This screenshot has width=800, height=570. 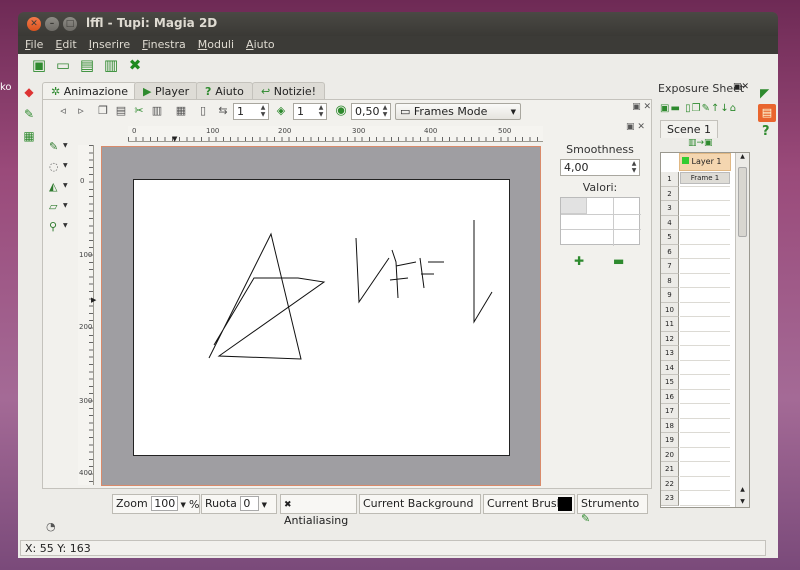 I want to click on window-titlebar: ✕ – □ lffl - Tupi: Magia 2D, so click(x=398, y=24).